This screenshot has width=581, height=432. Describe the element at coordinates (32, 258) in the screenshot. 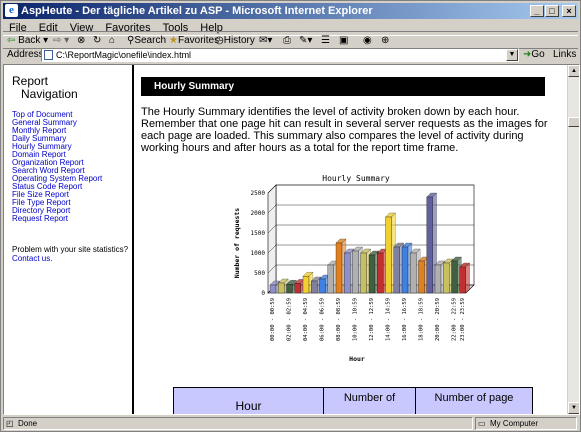

I see `contact-link: Contact us.` at that location.